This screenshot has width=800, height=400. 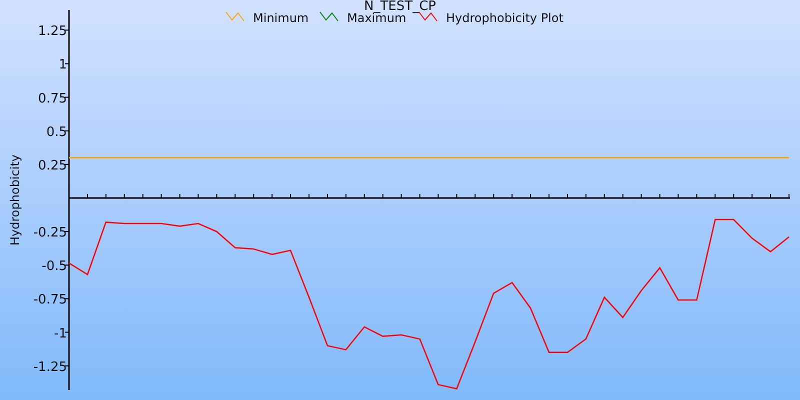 I want to click on legend-label: Hydrophobicity Plot, so click(x=505, y=18).